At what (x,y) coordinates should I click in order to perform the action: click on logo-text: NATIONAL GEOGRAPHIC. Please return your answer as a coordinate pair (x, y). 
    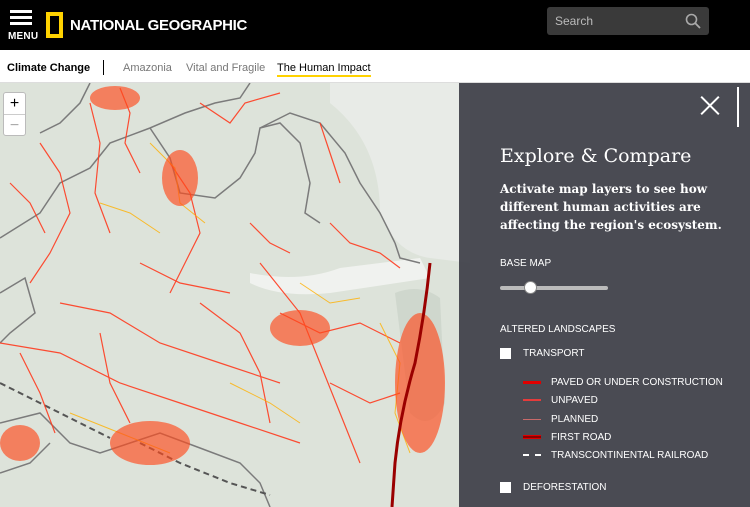
    Looking at the image, I should click on (159, 25).